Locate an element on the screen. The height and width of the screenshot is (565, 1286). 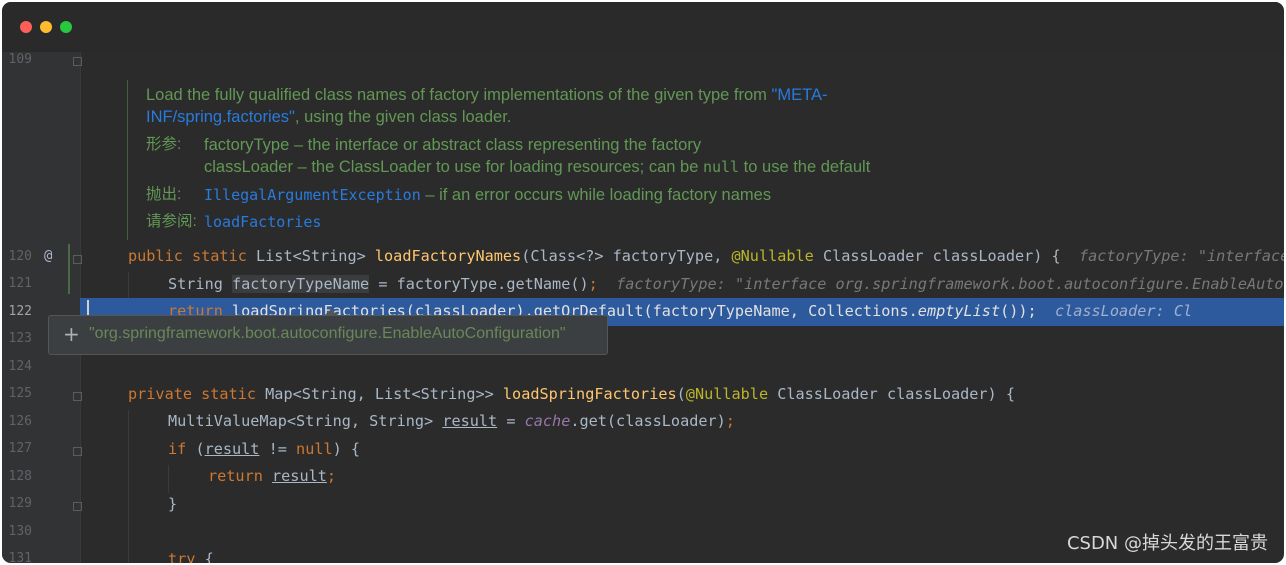
line-number: 125 is located at coordinates (20, 393).